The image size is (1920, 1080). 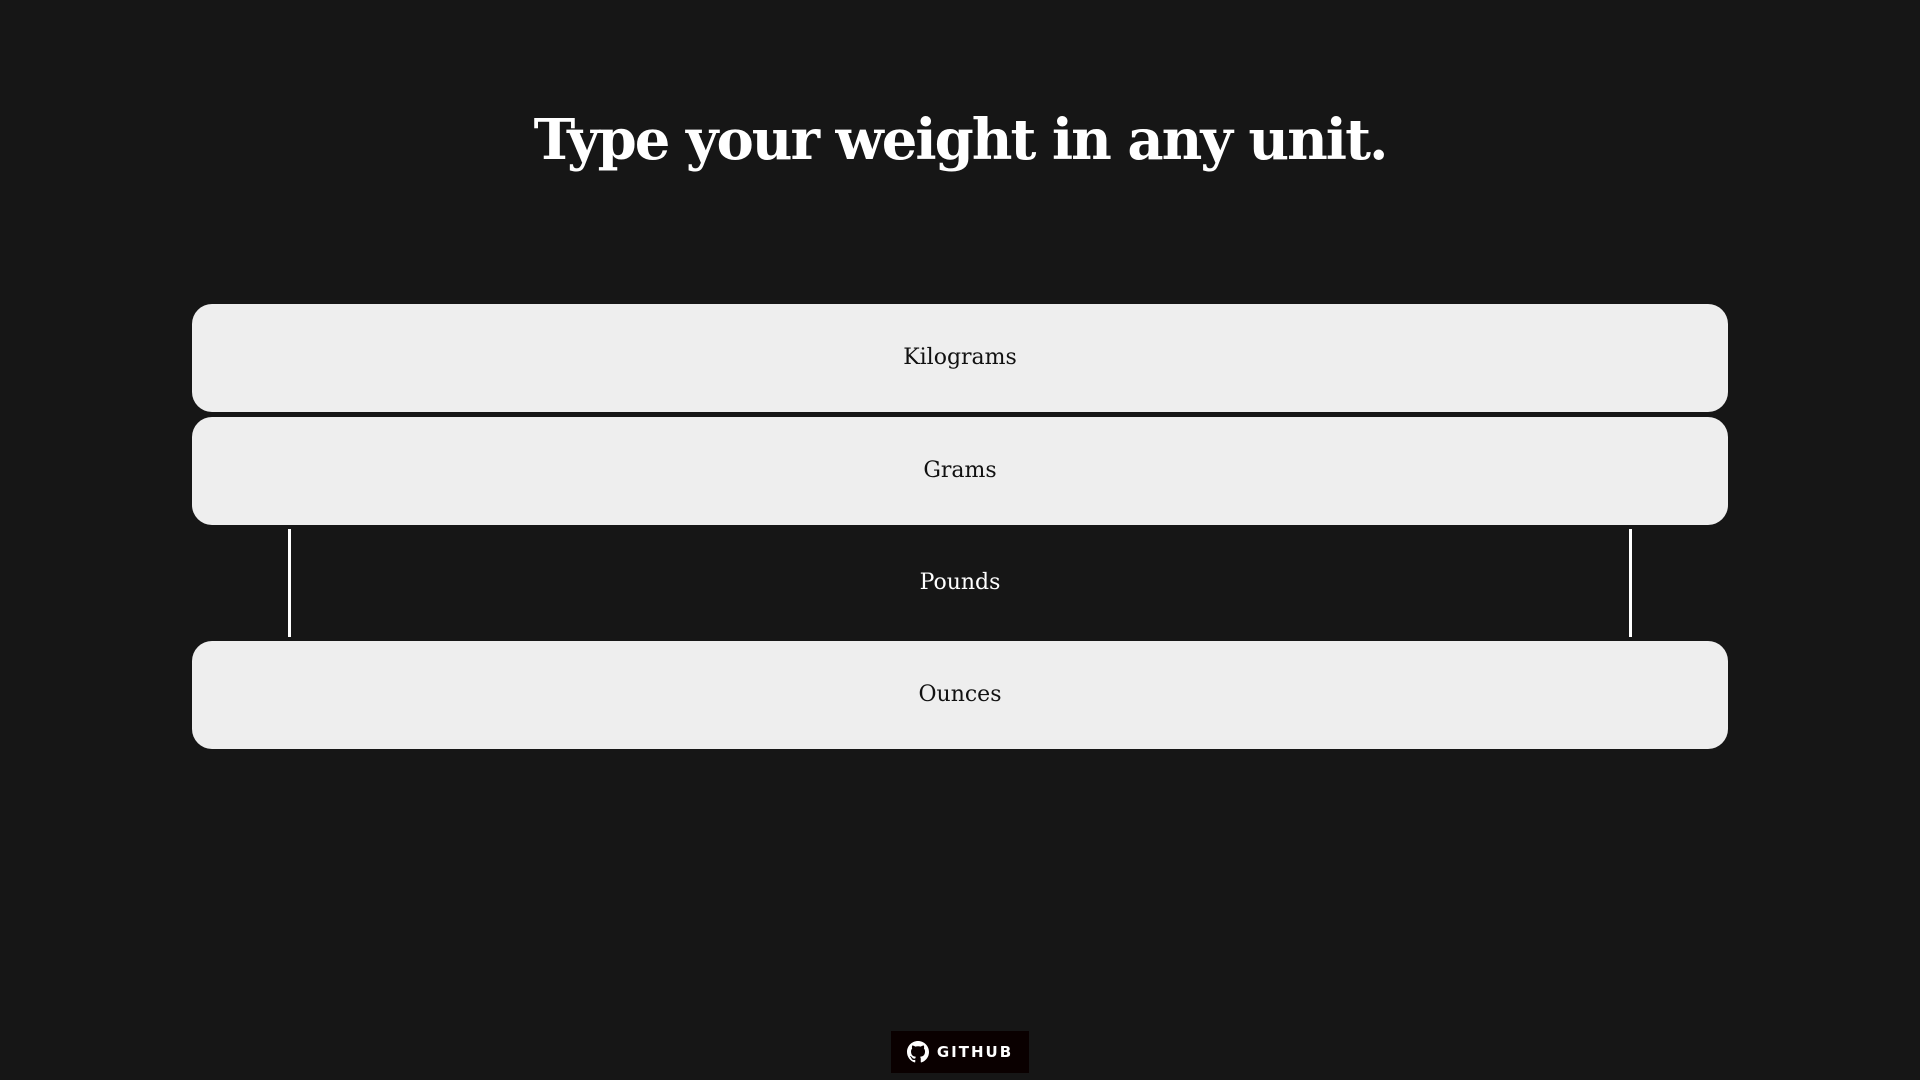 What do you see at coordinates (917, 1052) in the screenshot?
I see `github-icon` at bounding box center [917, 1052].